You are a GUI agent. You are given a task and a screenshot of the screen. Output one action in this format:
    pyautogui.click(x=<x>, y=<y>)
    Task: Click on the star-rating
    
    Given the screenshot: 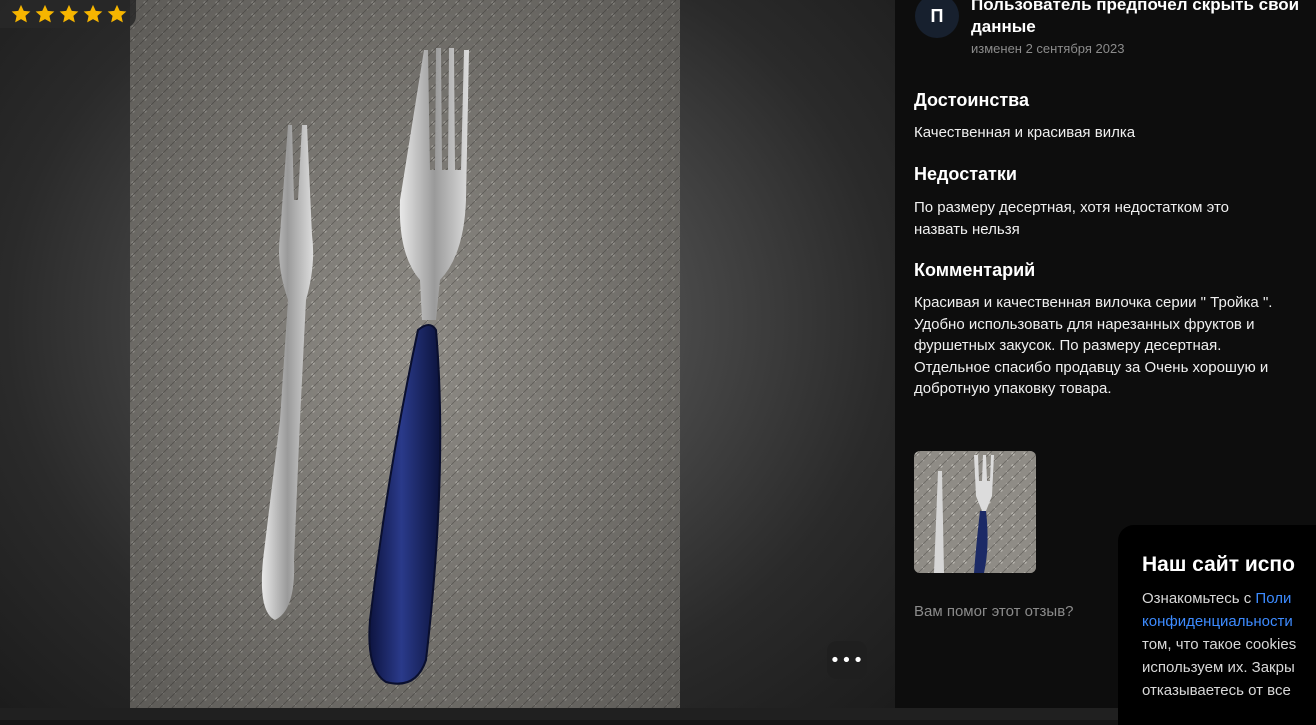 What is the action you would take?
    pyautogui.click(x=68, y=14)
    